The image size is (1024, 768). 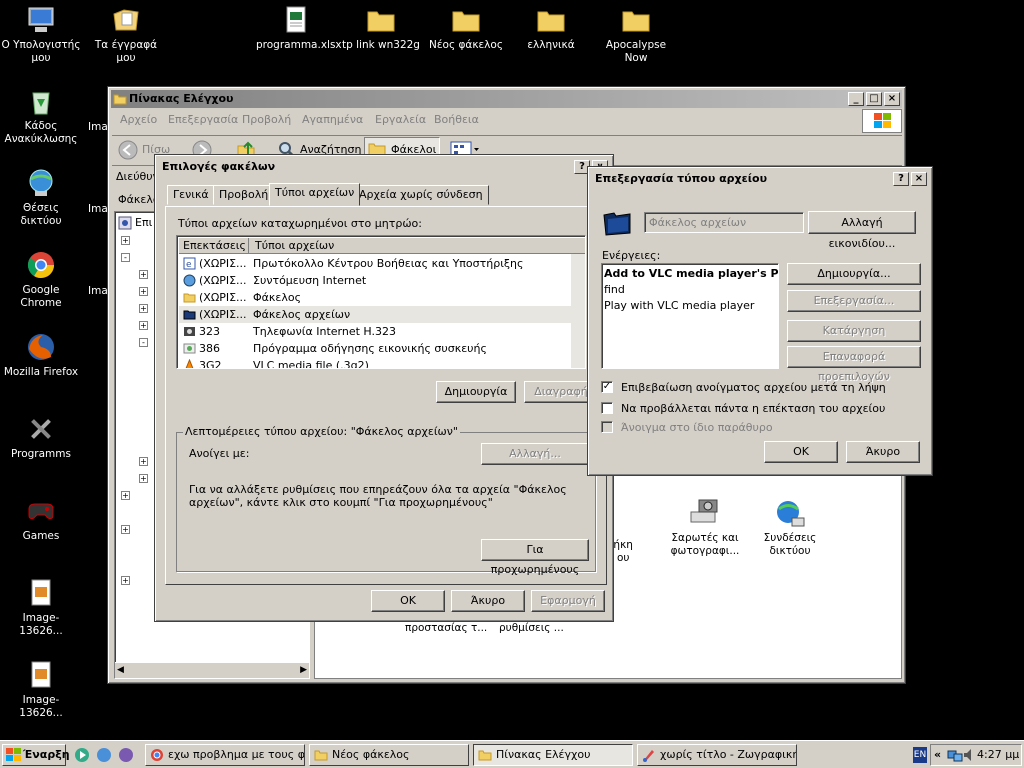 I want to click on list-item: (ΧΩΡΙΣ... Συντόμευση Internet, so click(x=375, y=280).